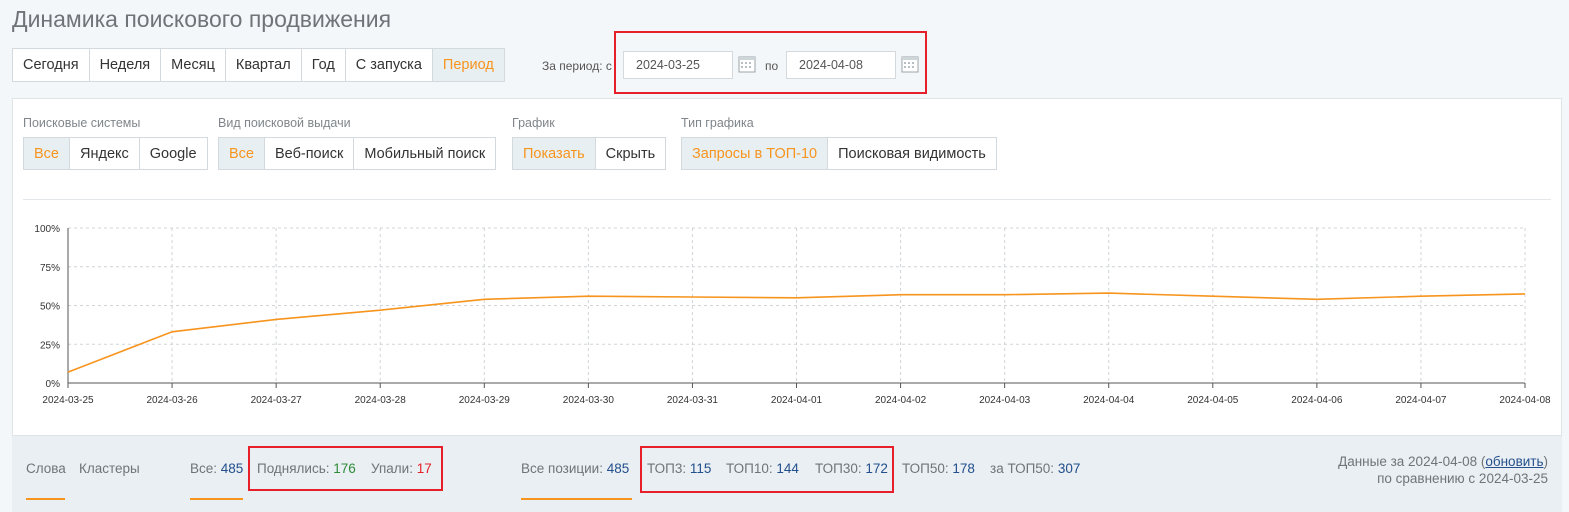  I want to click on y-tick-label: 75%, so click(50, 268).